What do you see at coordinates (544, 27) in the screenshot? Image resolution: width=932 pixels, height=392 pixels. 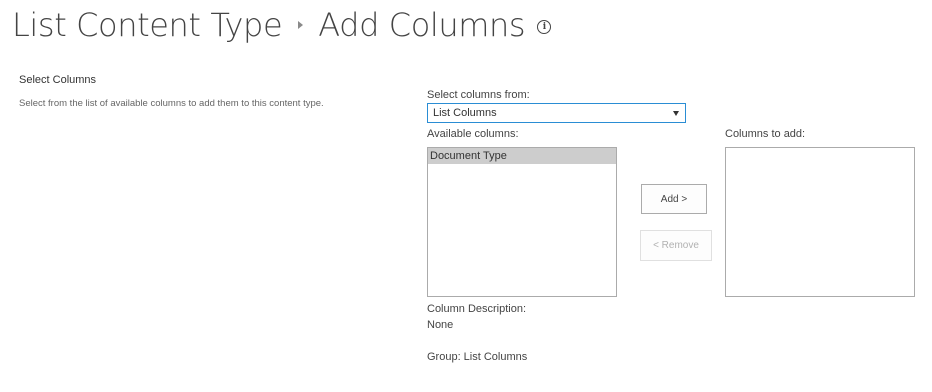 I see `info-icon: i` at bounding box center [544, 27].